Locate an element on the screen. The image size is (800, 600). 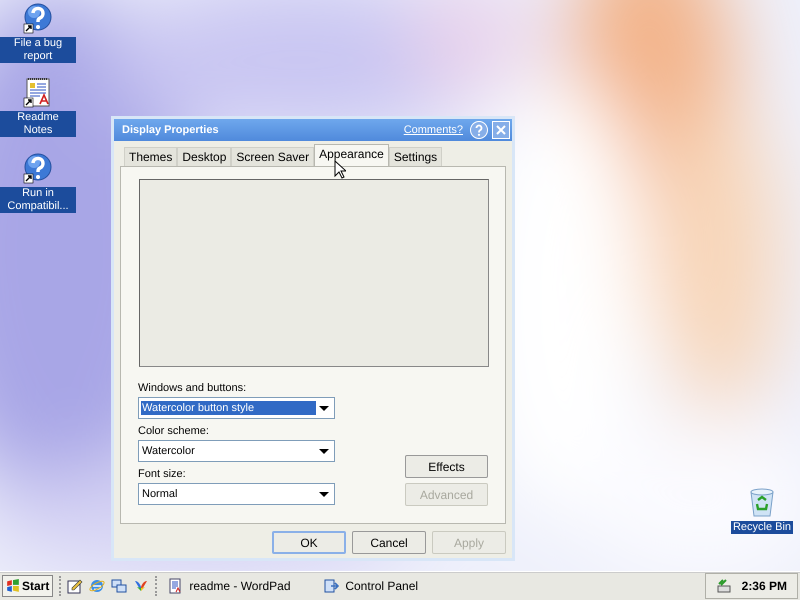
taskbar-button: Control Panel is located at coordinates (394, 586).